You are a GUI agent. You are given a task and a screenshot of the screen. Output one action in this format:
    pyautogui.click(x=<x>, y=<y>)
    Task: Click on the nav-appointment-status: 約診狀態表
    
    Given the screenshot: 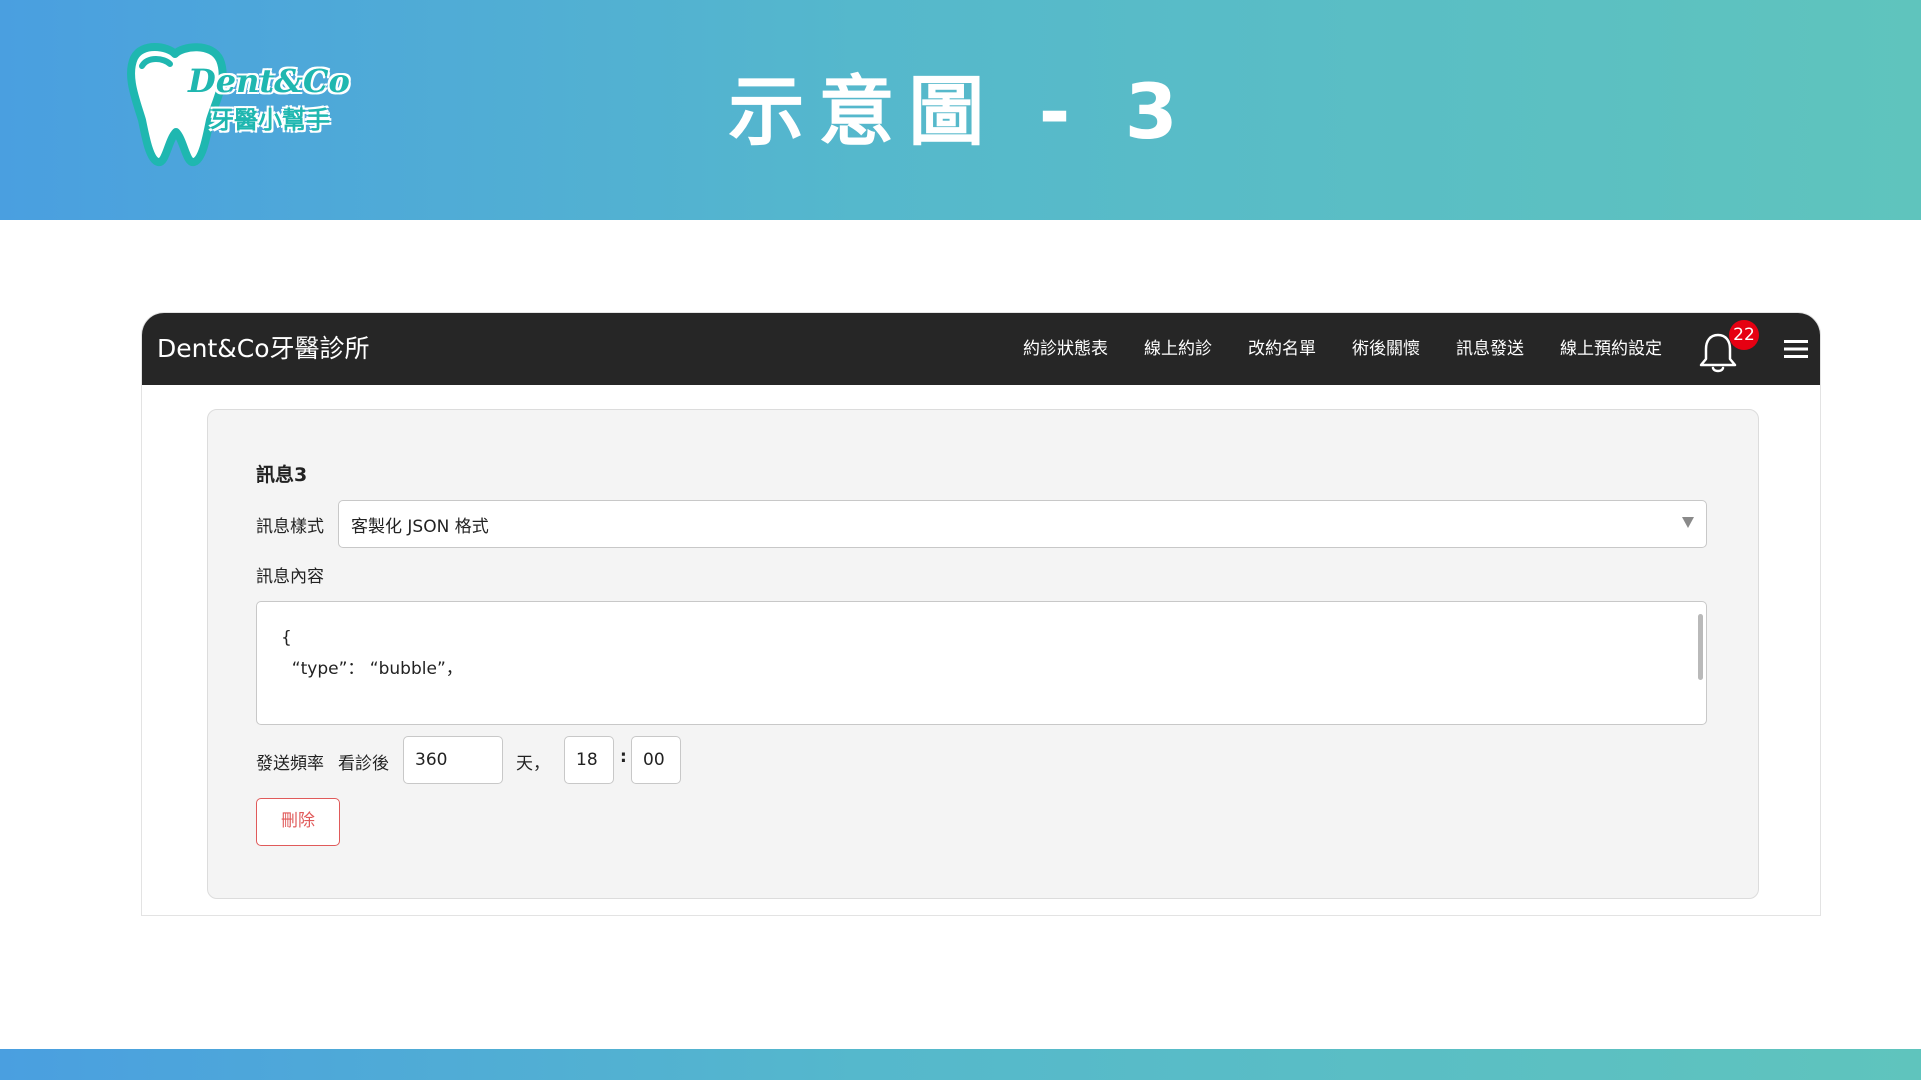 What is the action you would take?
    pyautogui.click(x=1065, y=349)
    